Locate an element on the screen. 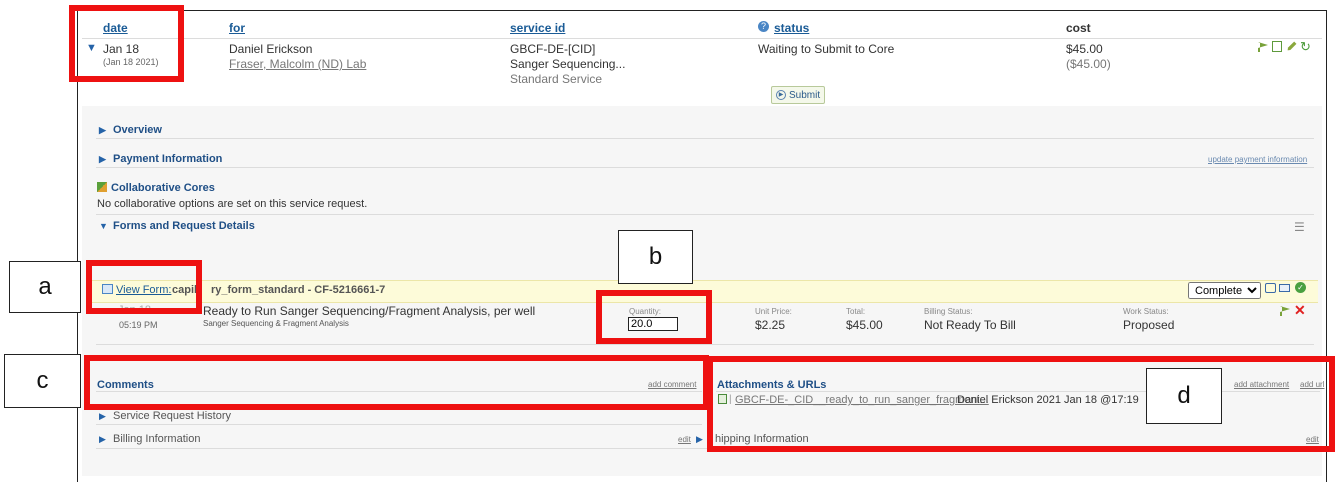 The height and width of the screenshot is (482, 1336). history-divider is located at coordinates (399, 424).